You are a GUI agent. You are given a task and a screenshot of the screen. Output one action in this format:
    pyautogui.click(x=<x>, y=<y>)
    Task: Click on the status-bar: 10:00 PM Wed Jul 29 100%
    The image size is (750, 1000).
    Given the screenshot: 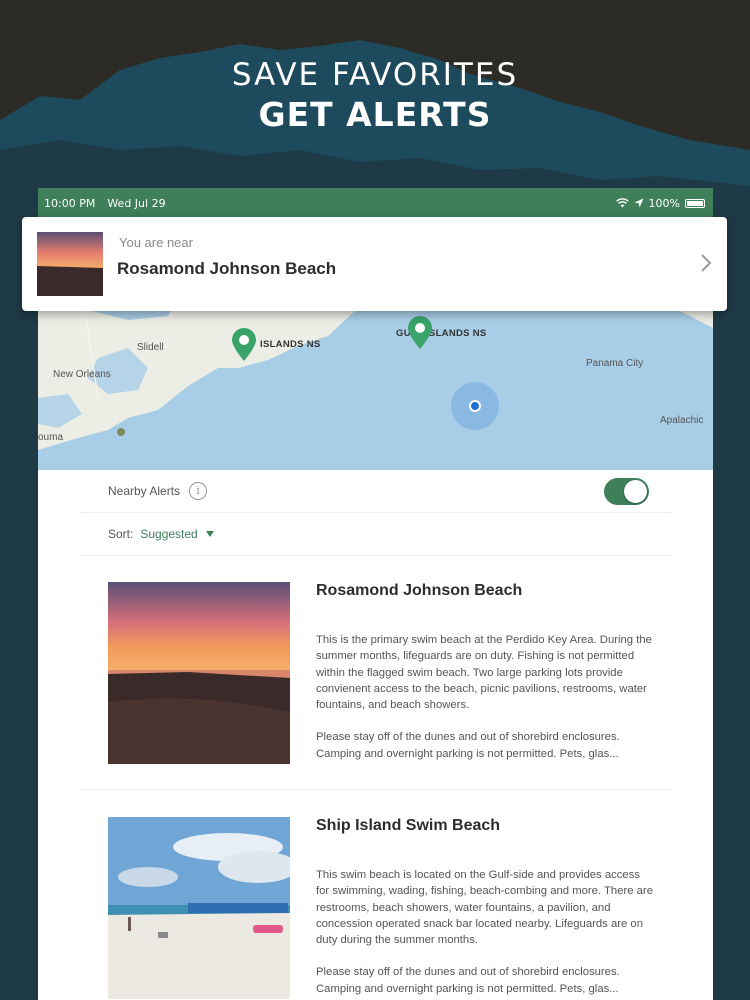 What is the action you would take?
    pyautogui.click(x=375, y=203)
    